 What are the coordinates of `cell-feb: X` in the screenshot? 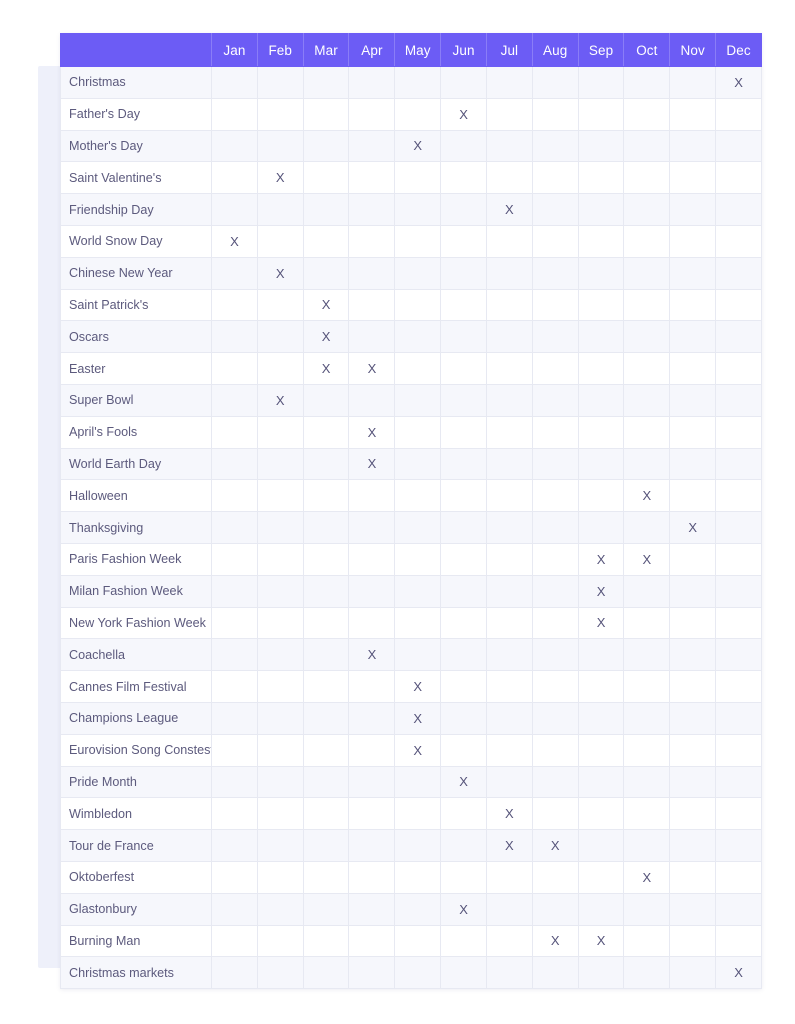 It's located at (280, 400).